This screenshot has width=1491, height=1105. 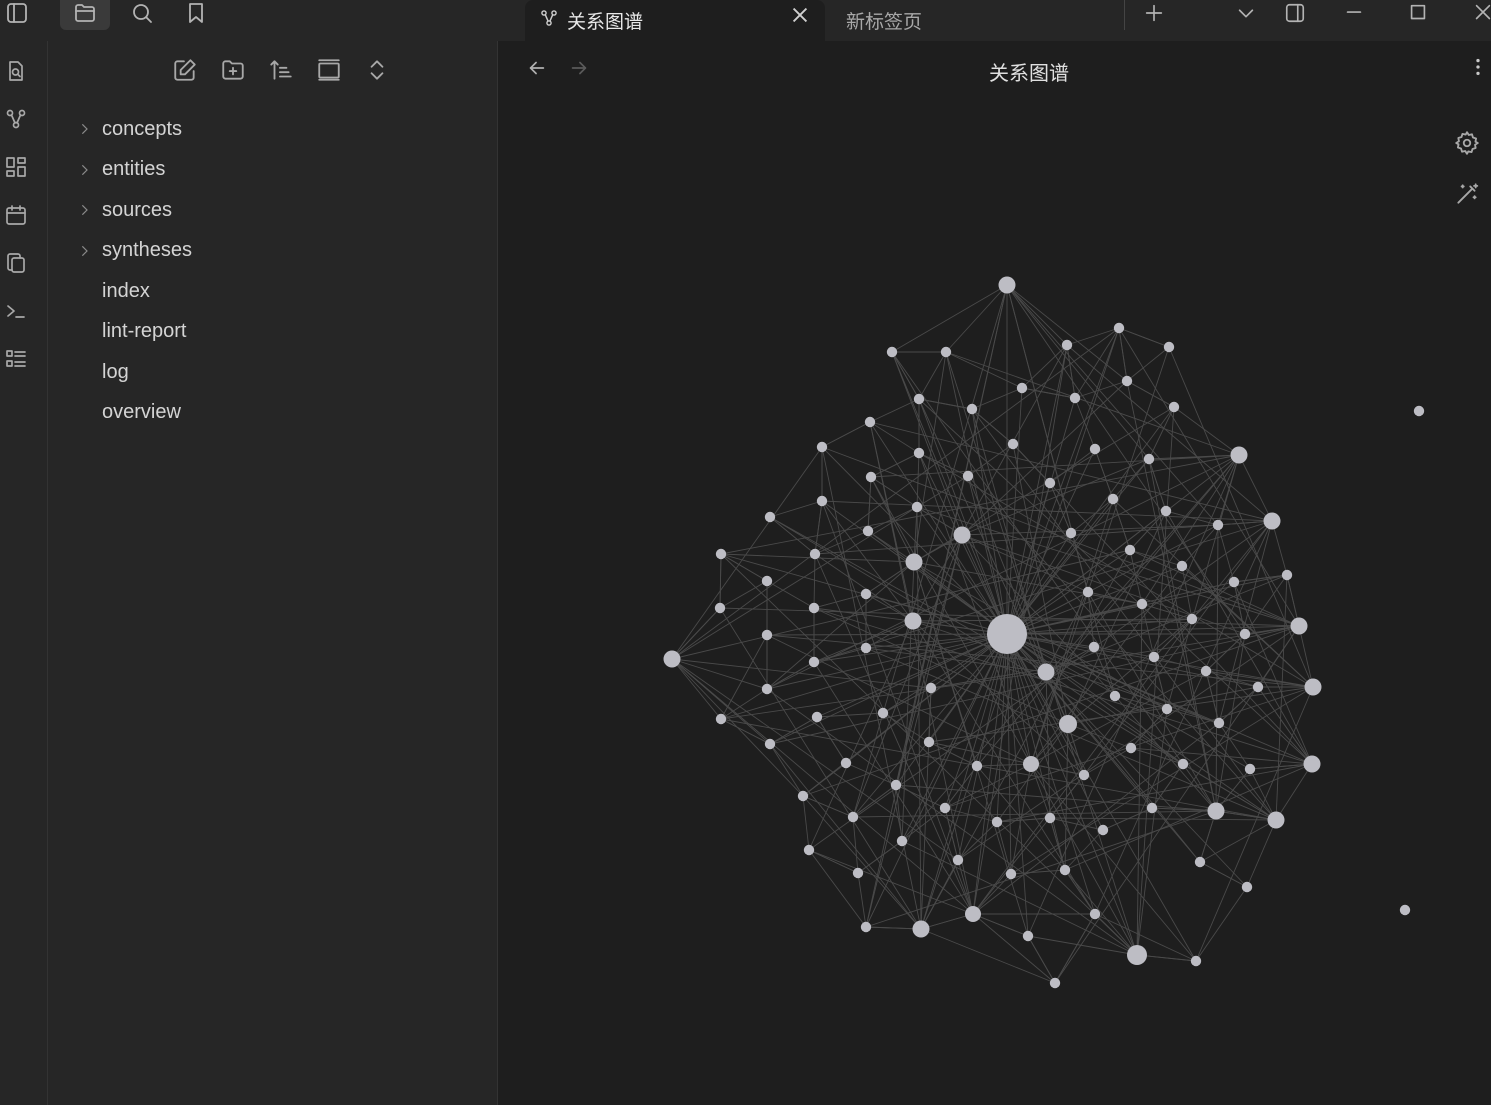 I want to click on command-palette-button, so click(x=16, y=313).